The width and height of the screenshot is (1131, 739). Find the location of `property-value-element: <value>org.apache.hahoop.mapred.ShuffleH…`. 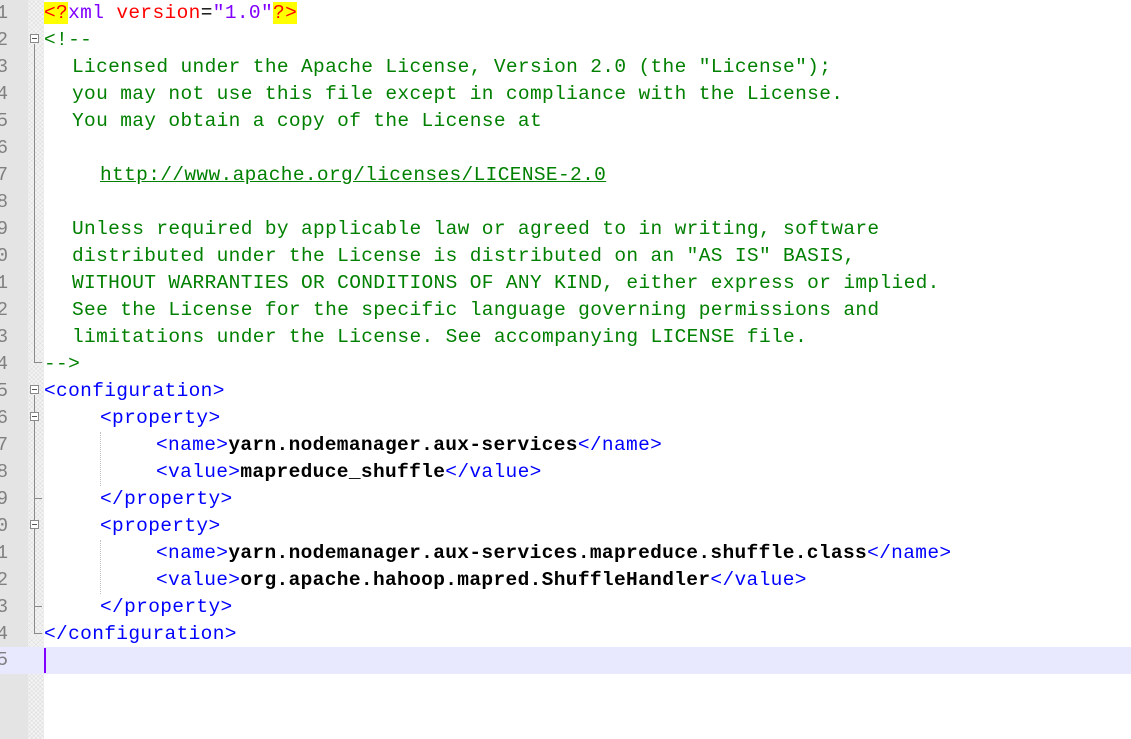

property-value-element: <value>org.apache.hahoop.mapred.ShuffleH… is located at coordinates (481, 580).